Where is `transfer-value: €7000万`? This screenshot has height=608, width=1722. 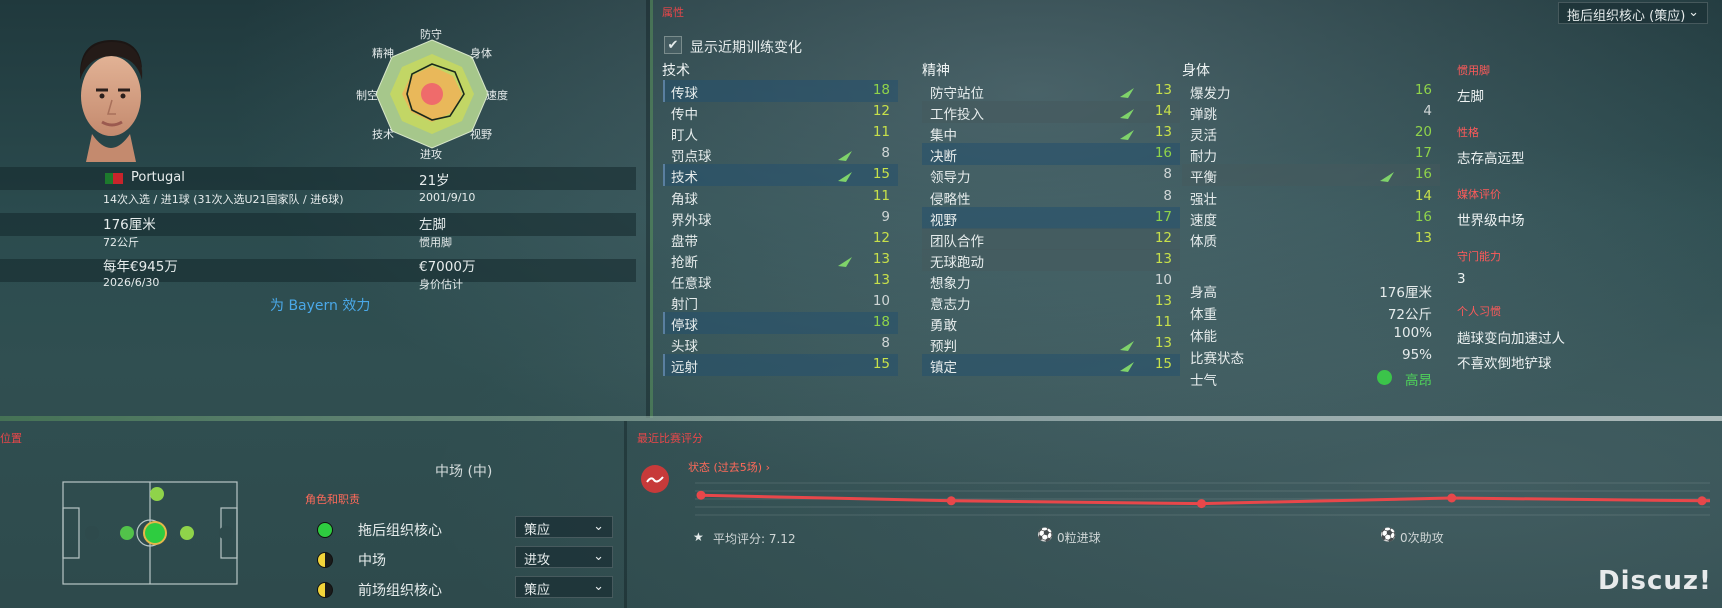
transfer-value: €7000万 is located at coordinates (447, 267).